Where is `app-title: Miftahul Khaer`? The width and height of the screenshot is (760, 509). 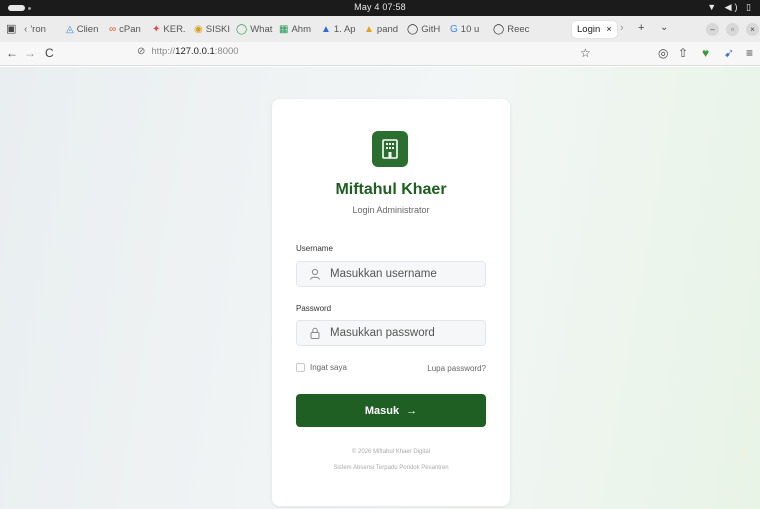
app-title: Miftahul Khaer is located at coordinates (391, 189).